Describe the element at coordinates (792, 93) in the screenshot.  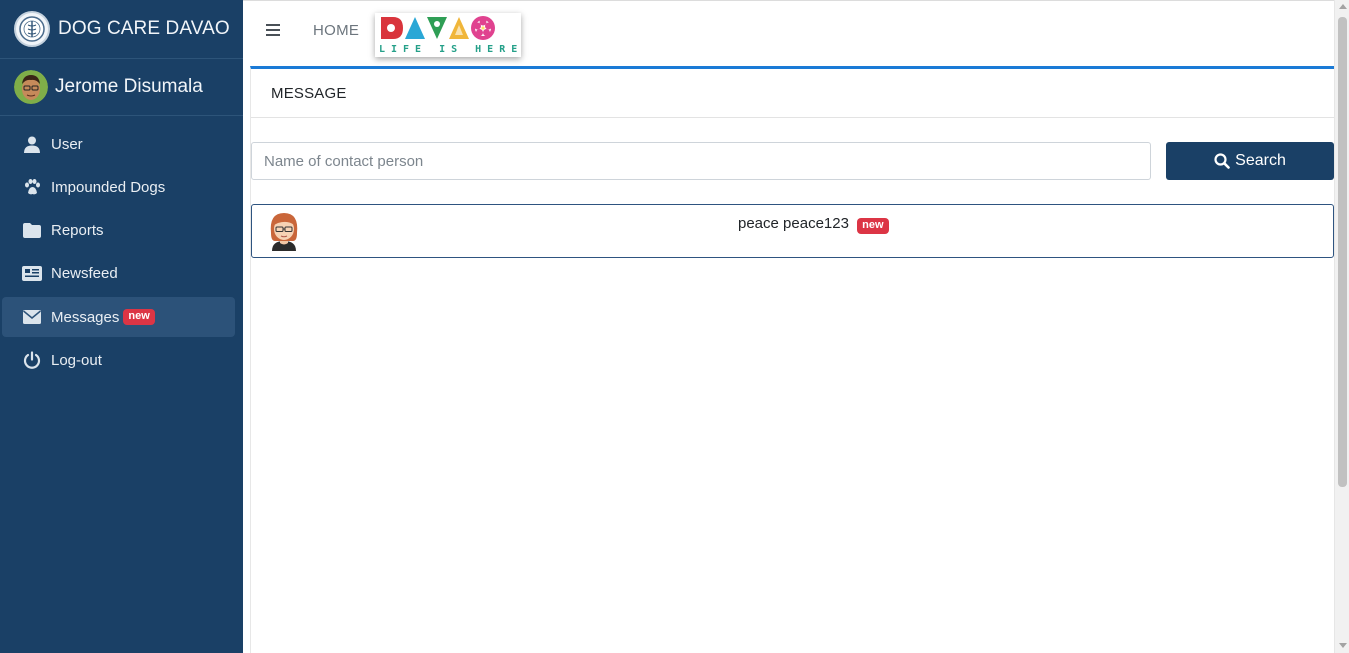
I see `card-header: MESSAGE` at that location.